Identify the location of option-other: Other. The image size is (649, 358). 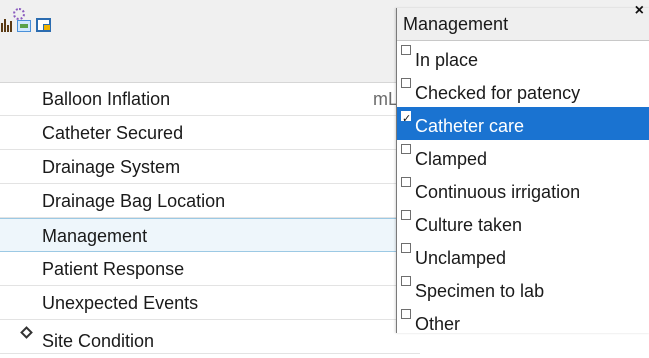
(523, 321).